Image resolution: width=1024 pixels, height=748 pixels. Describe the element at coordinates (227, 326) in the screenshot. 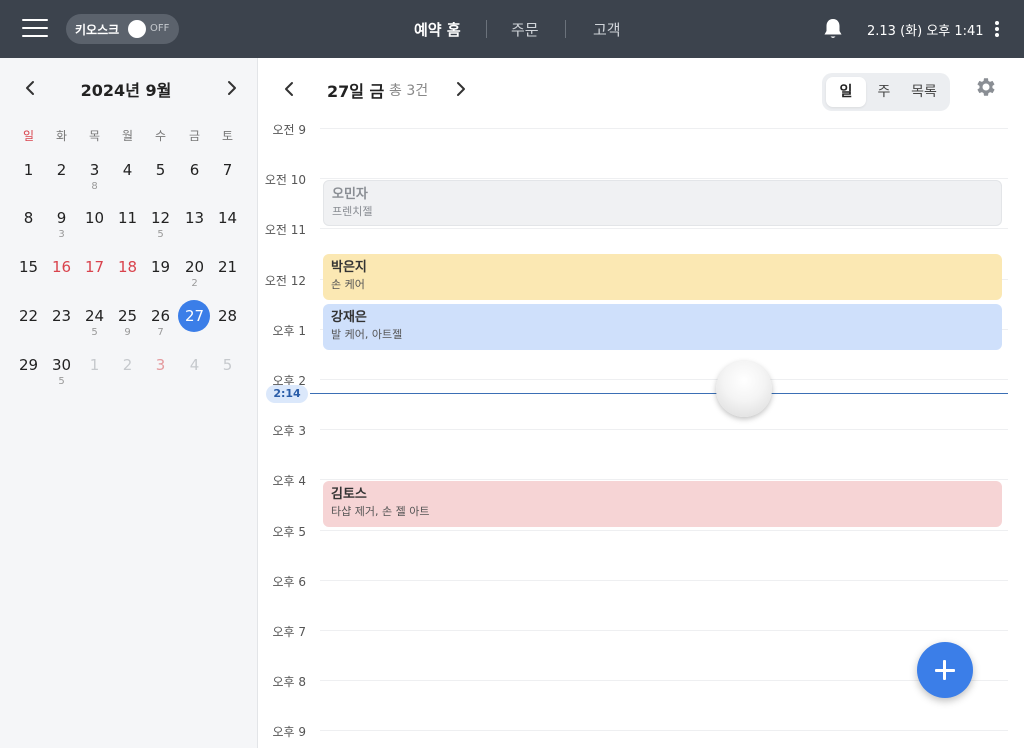

I see `calendar-day: 28` at that location.